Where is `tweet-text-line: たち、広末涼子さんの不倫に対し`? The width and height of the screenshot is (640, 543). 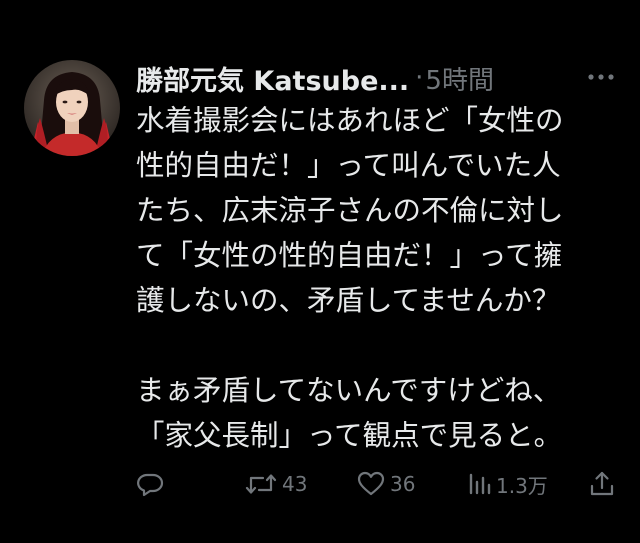 tweet-text-line: たち、広末涼子さんの不倫に対し is located at coordinates (350, 210).